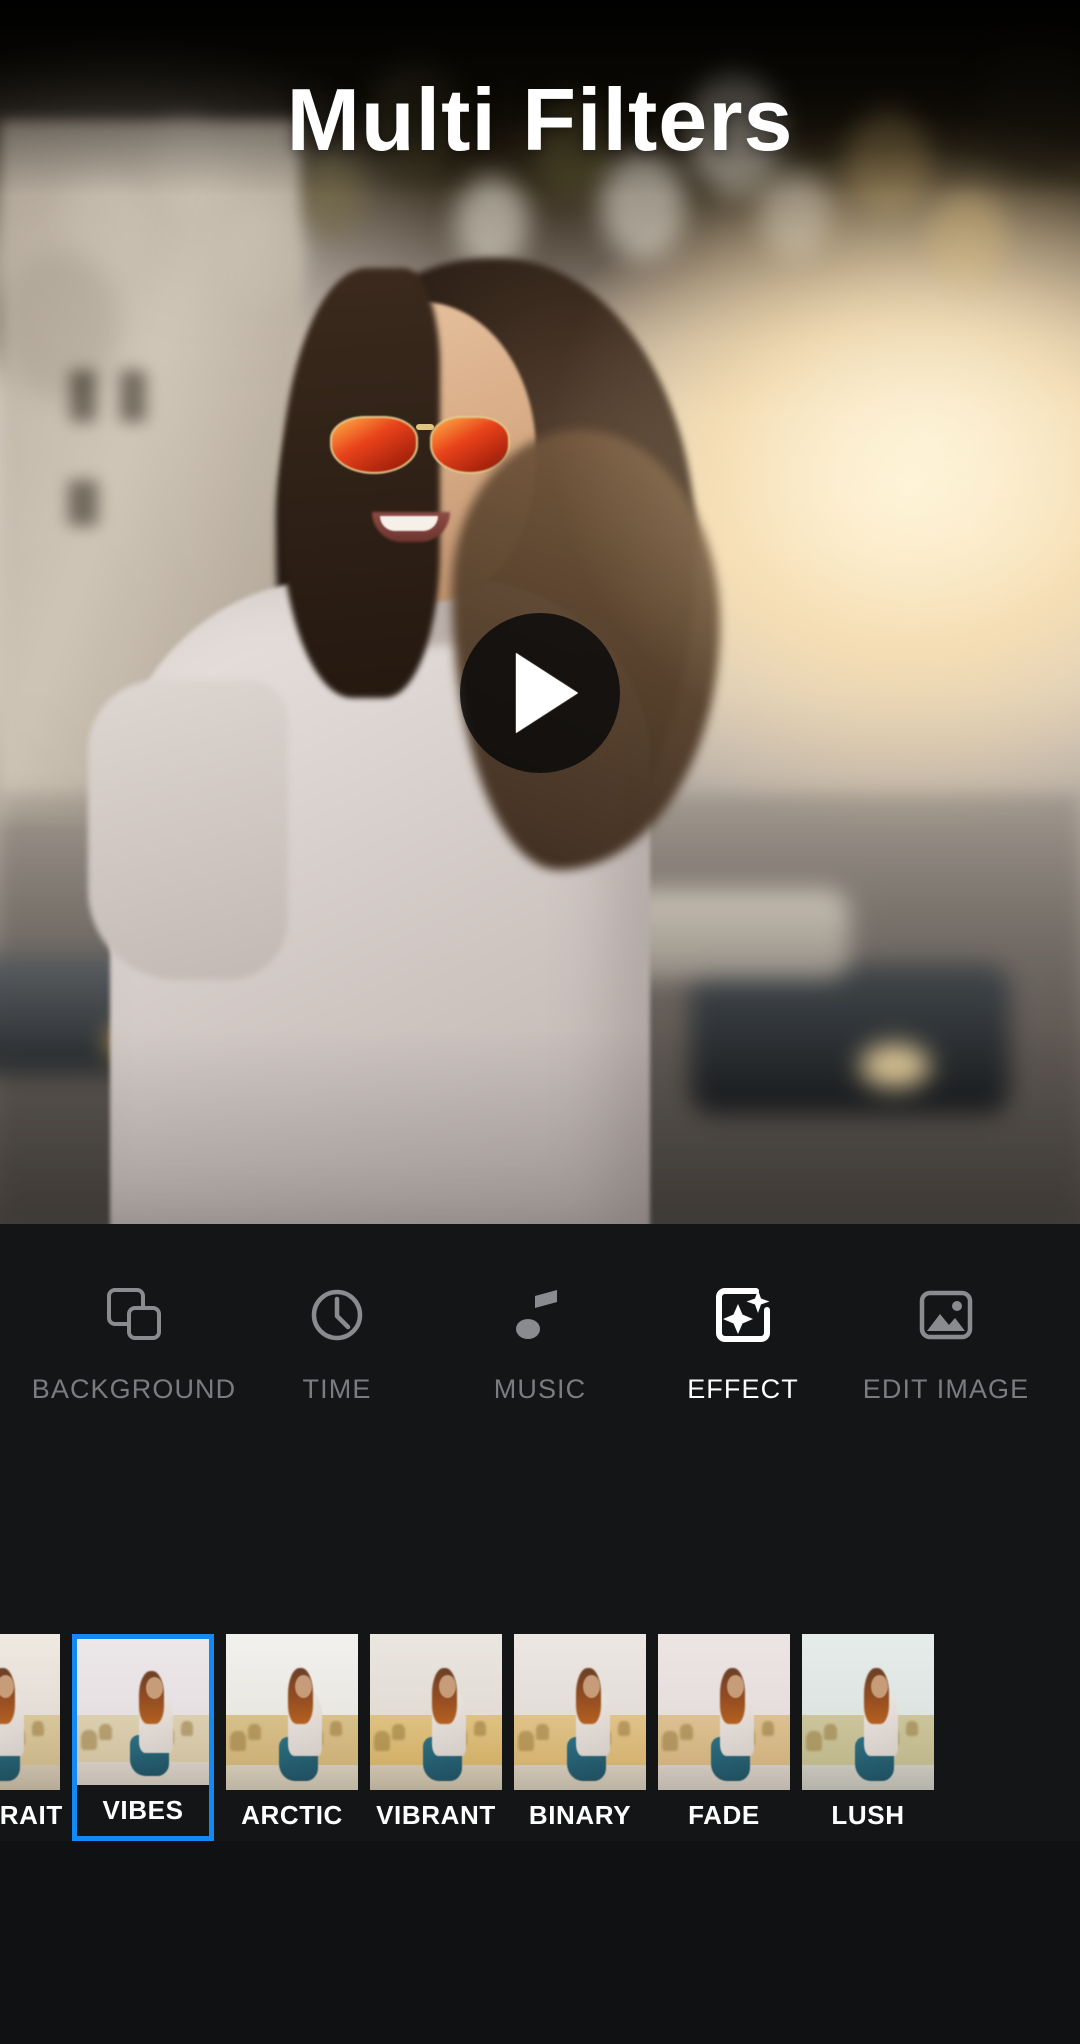 This screenshot has width=1080, height=2044. I want to click on filter-item: BINARY, so click(580, 1737).